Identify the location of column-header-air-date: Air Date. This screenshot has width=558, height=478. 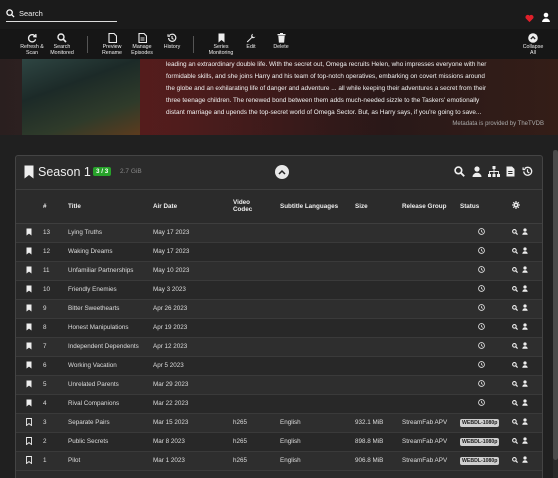
(193, 207).